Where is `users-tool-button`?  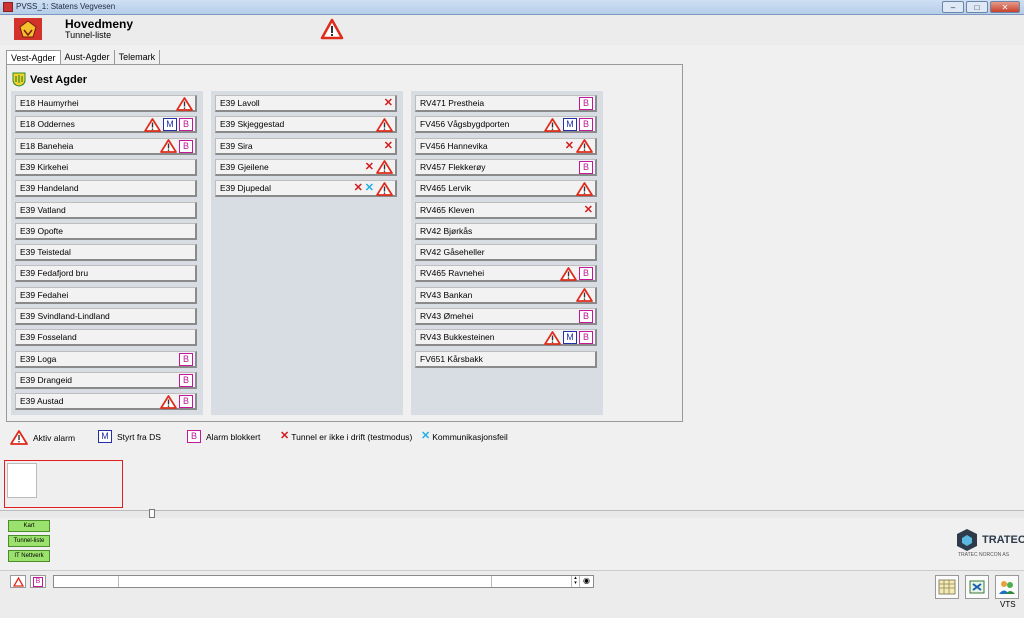
users-tool-button is located at coordinates (1007, 587).